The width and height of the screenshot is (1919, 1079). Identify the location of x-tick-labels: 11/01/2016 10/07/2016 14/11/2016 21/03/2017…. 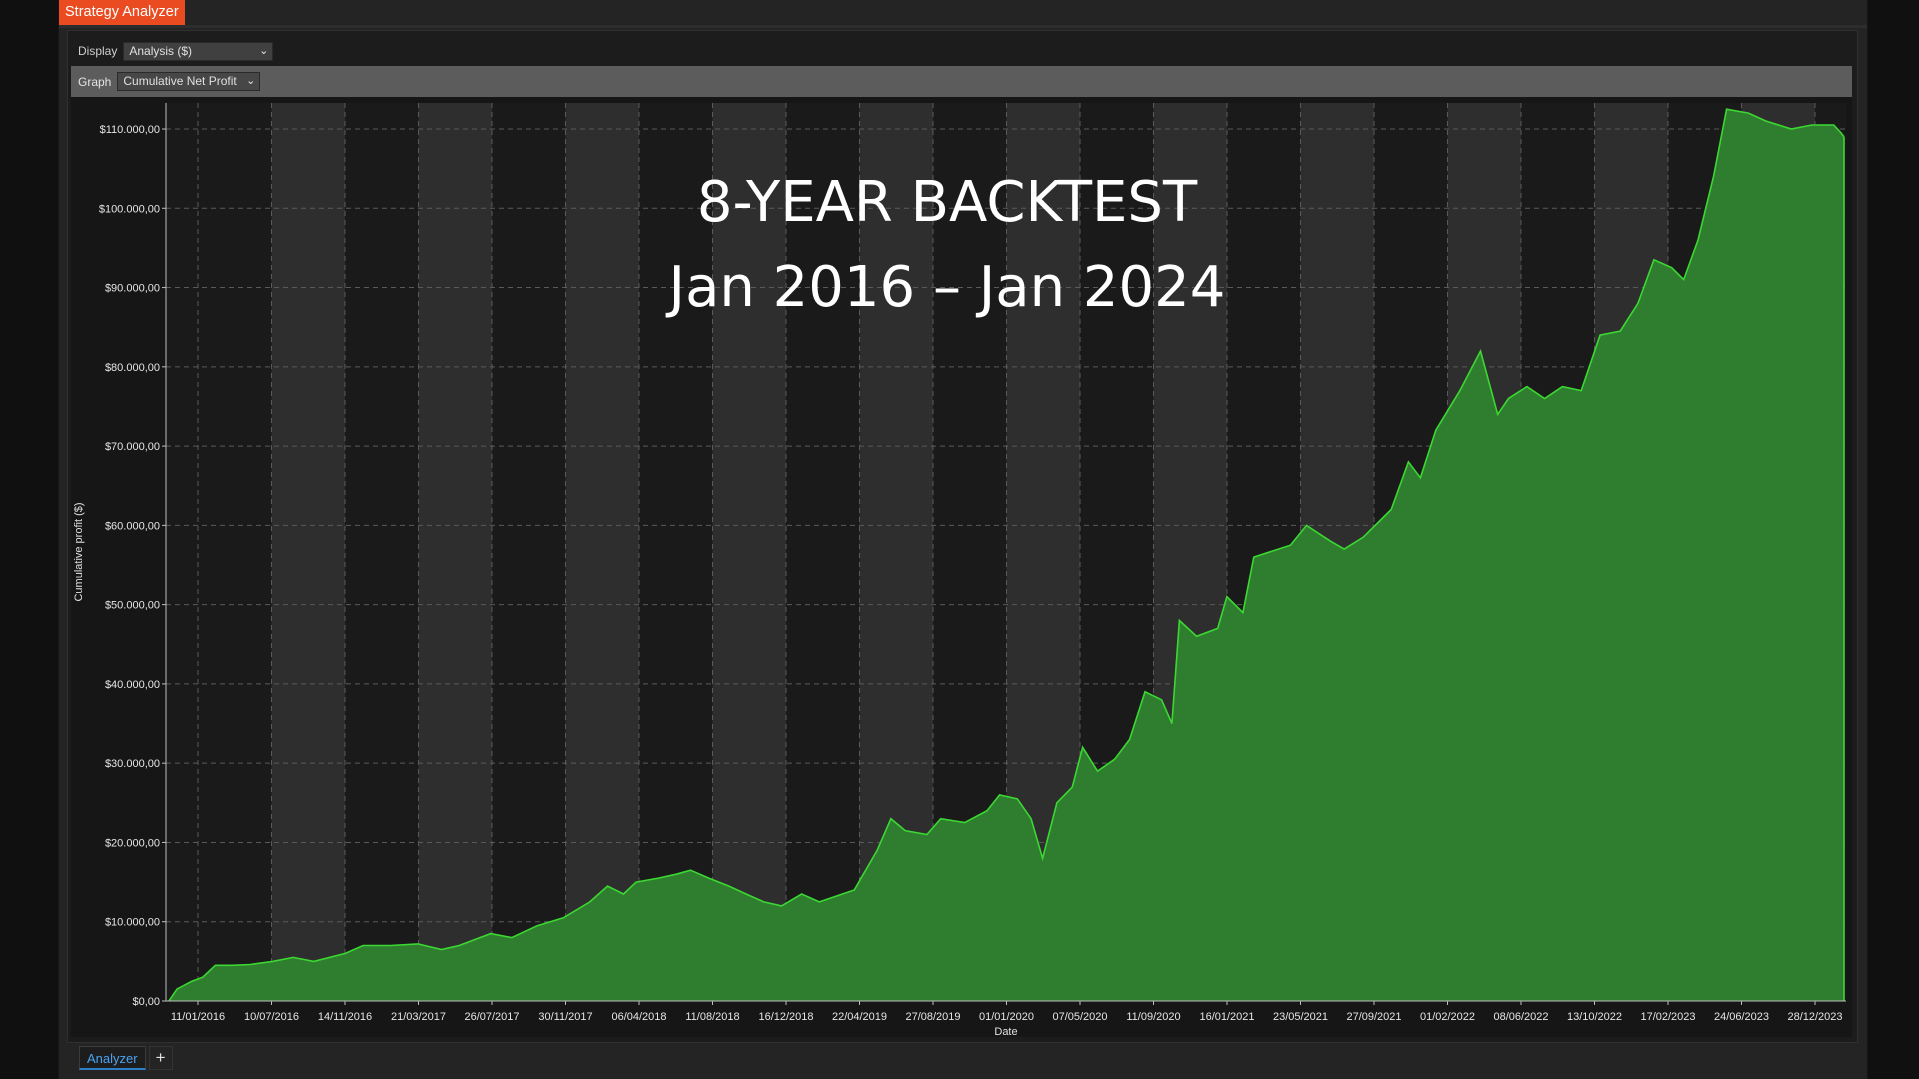
(1007, 1017).